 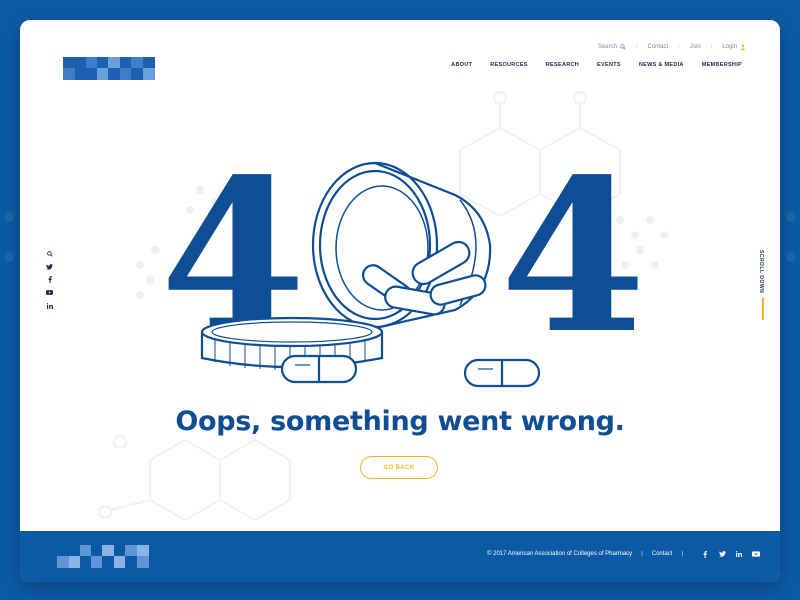 What do you see at coordinates (743, 47) in the screenshot?
I see `user-icon` at bounding box center [743, 47].